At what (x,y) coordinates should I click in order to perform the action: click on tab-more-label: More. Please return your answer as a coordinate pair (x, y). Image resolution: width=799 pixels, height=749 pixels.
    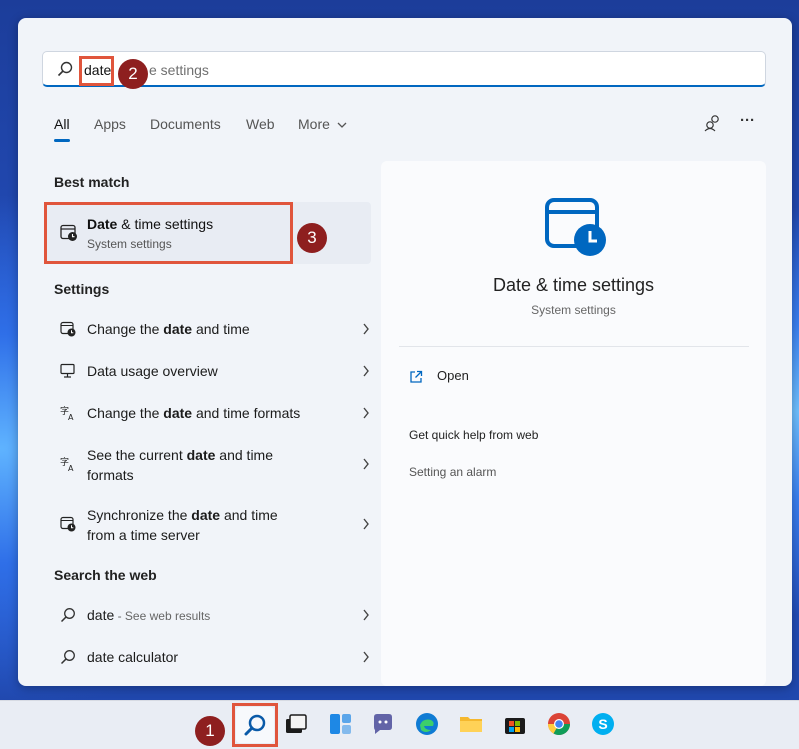
    Looking at the image, I should click on (314, 124).